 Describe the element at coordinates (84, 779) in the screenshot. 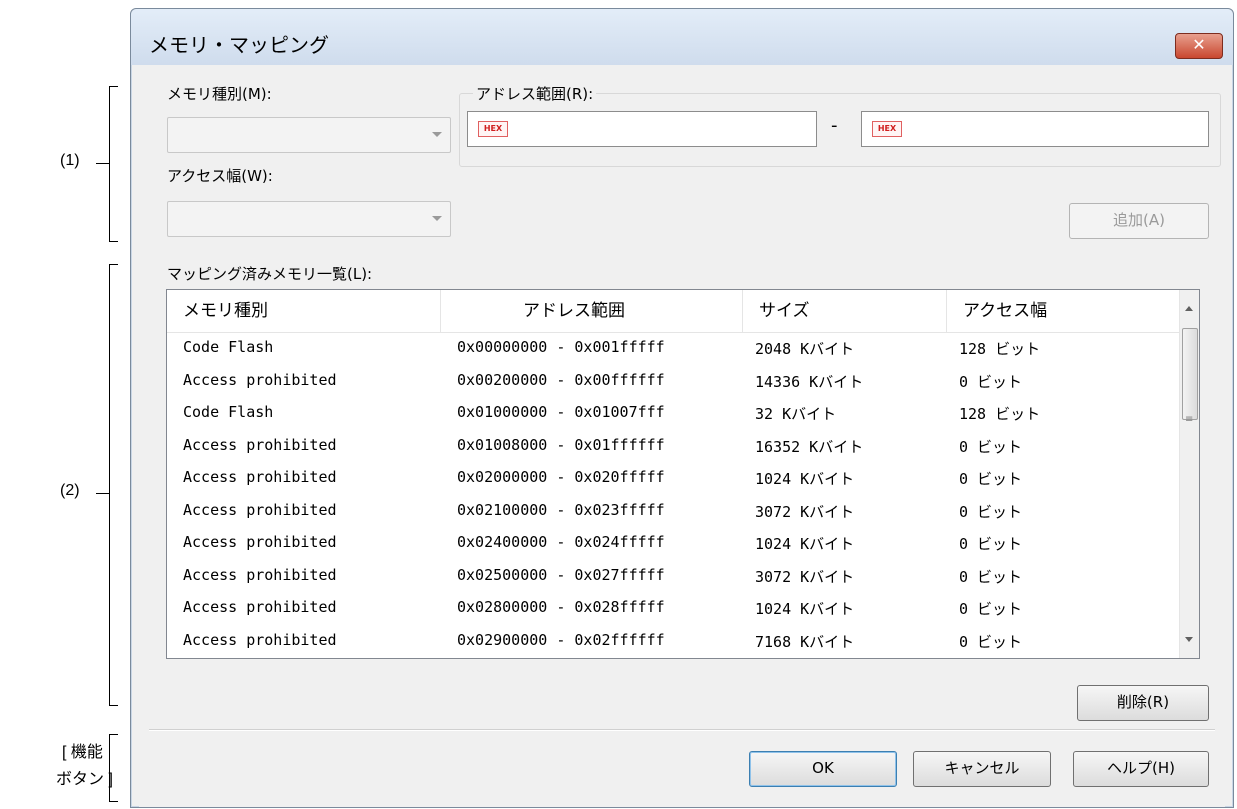

I see `annotation-label-3-line2: ボタン ]` at that location.